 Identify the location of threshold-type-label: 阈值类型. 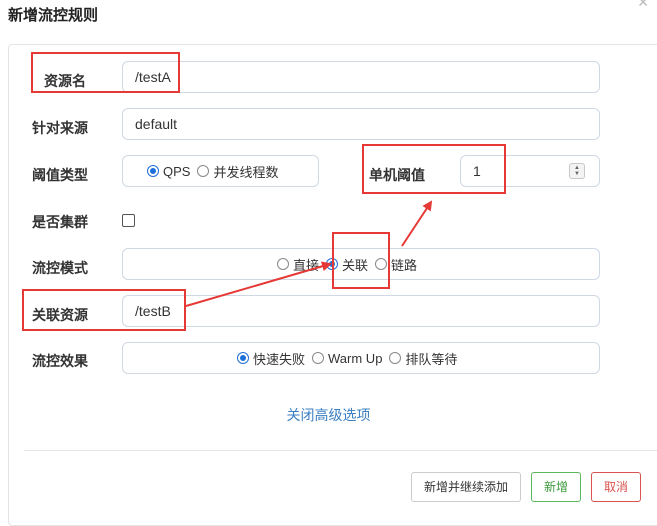
(60, 175).